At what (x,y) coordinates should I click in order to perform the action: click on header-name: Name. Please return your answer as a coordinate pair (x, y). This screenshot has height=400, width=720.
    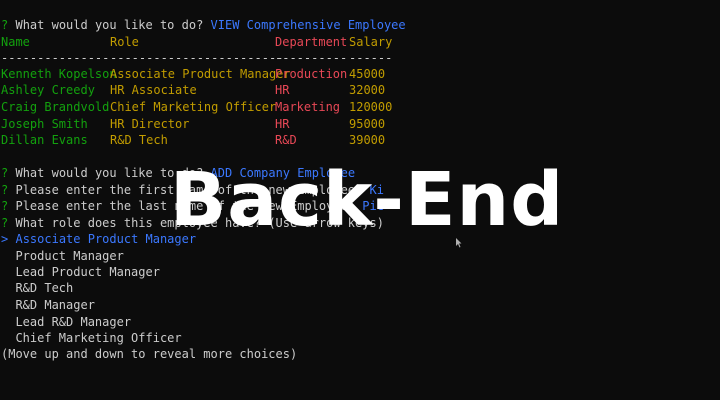
    Looking at the image, I should click on (15, 42).